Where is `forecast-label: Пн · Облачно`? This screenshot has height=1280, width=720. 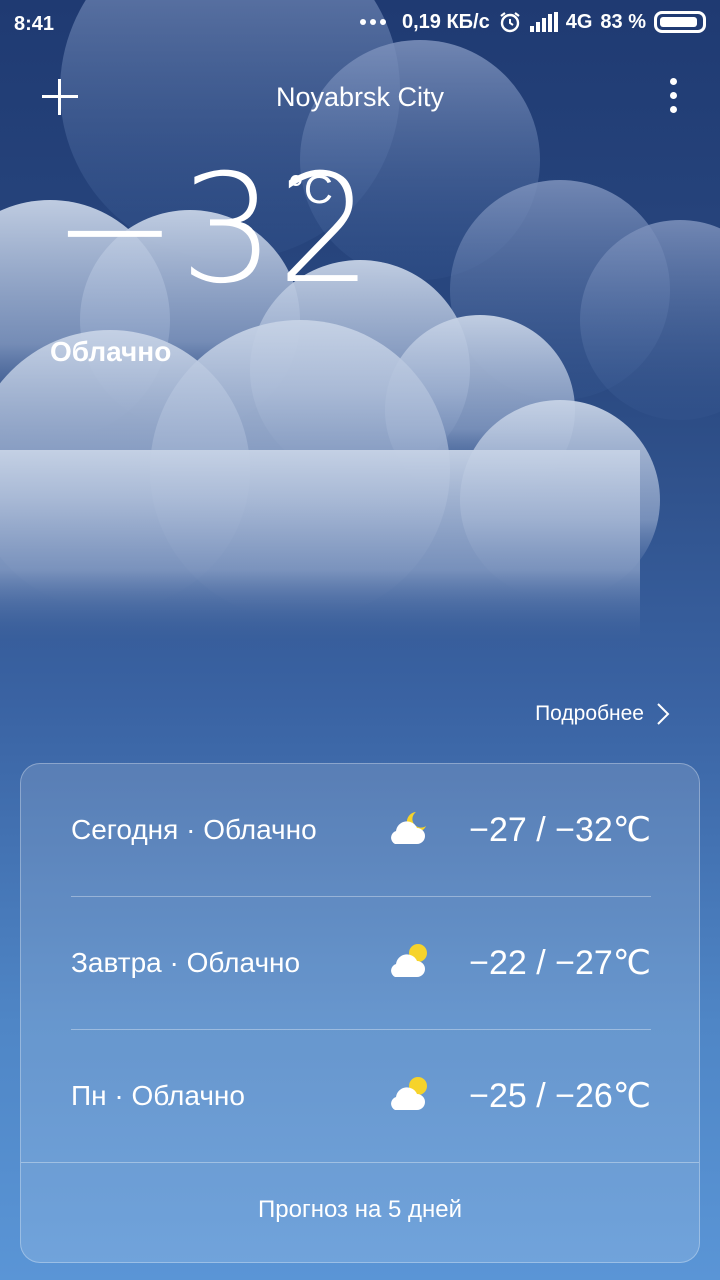 forecast-label: Пн · Облачно is located at coordinates (158, 1095).